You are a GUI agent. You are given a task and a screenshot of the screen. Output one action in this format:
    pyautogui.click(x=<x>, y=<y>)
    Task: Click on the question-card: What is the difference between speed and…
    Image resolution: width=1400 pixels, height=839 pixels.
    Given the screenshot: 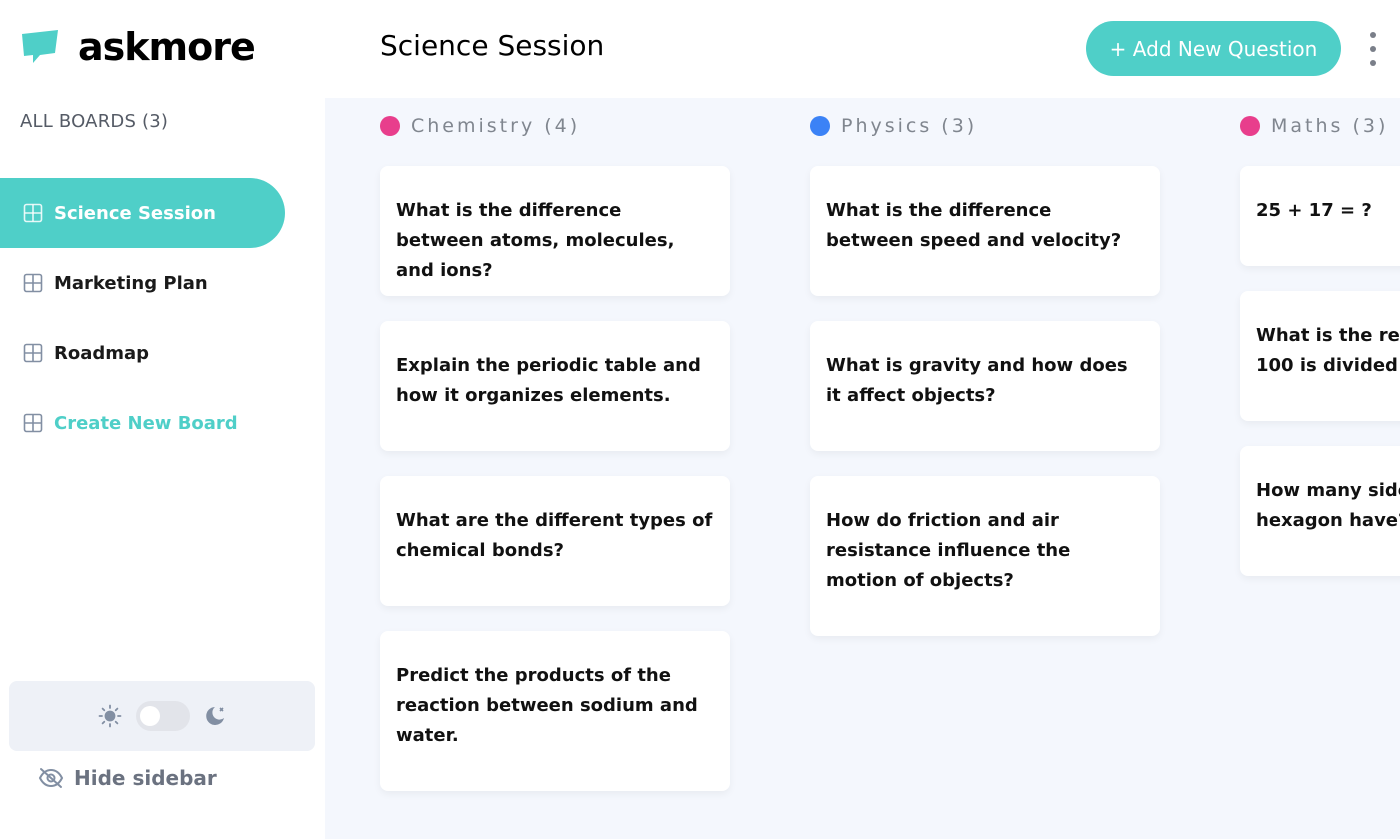 What is the action you would take?
    pyautogui.click(x=985, y=231)
    